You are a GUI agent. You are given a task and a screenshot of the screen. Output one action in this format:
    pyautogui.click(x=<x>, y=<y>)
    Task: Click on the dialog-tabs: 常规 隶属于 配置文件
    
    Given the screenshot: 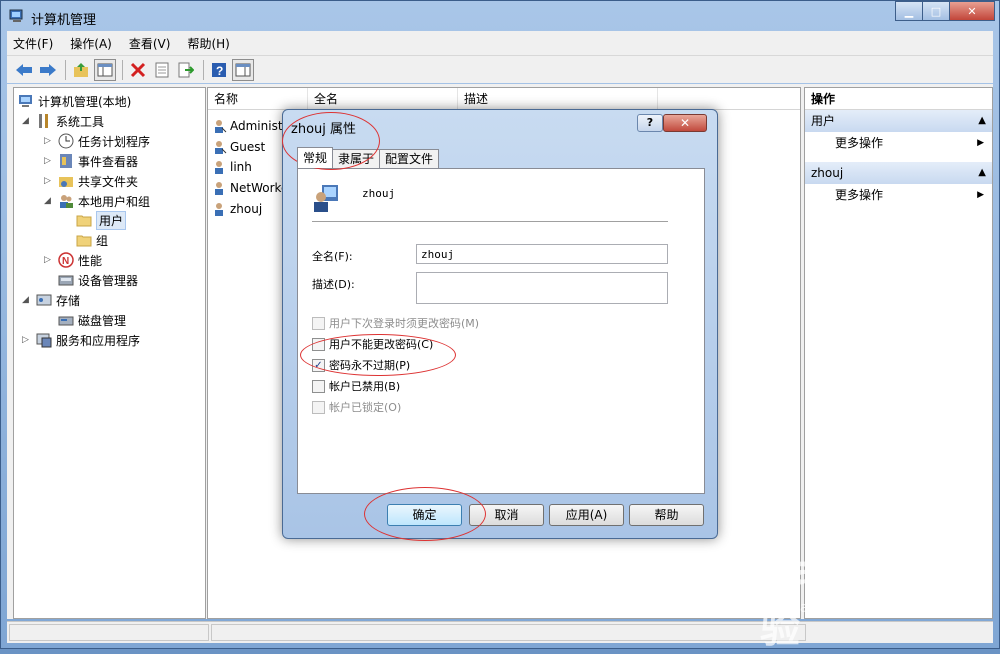 What is the action you would take?
    pyautogui.click(x=368, y=157)
    